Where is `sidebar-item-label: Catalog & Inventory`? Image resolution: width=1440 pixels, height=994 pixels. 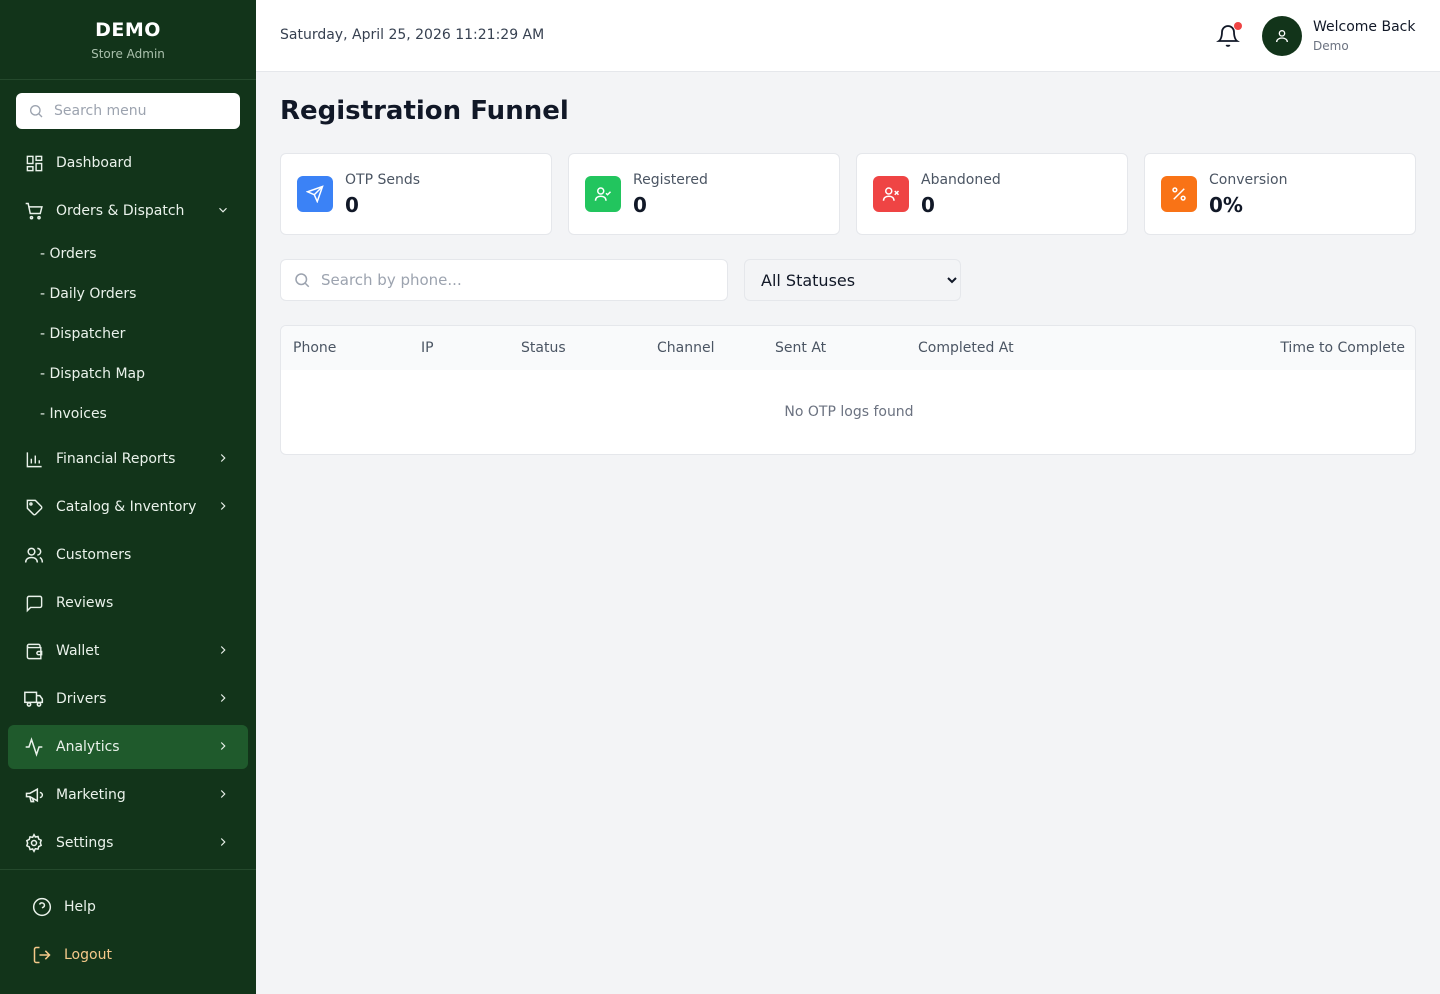
sidebar-item-label: Catalog & Inventory is located at coordinates (126, 507).